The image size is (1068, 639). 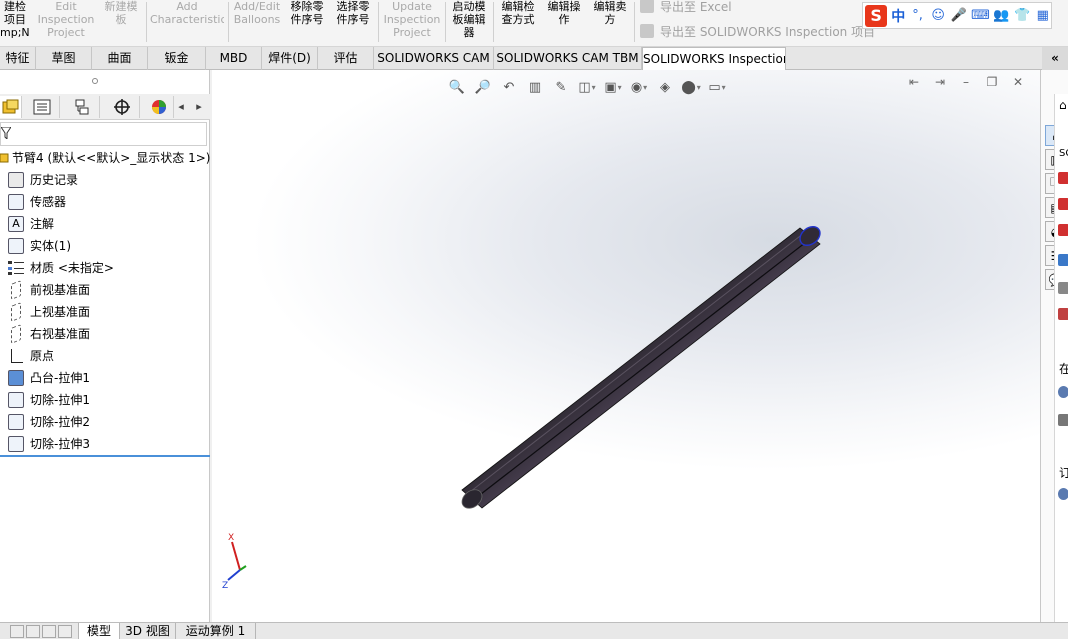 I want to click on tab-surfaces: 曲面, so click(x=120, y=58).